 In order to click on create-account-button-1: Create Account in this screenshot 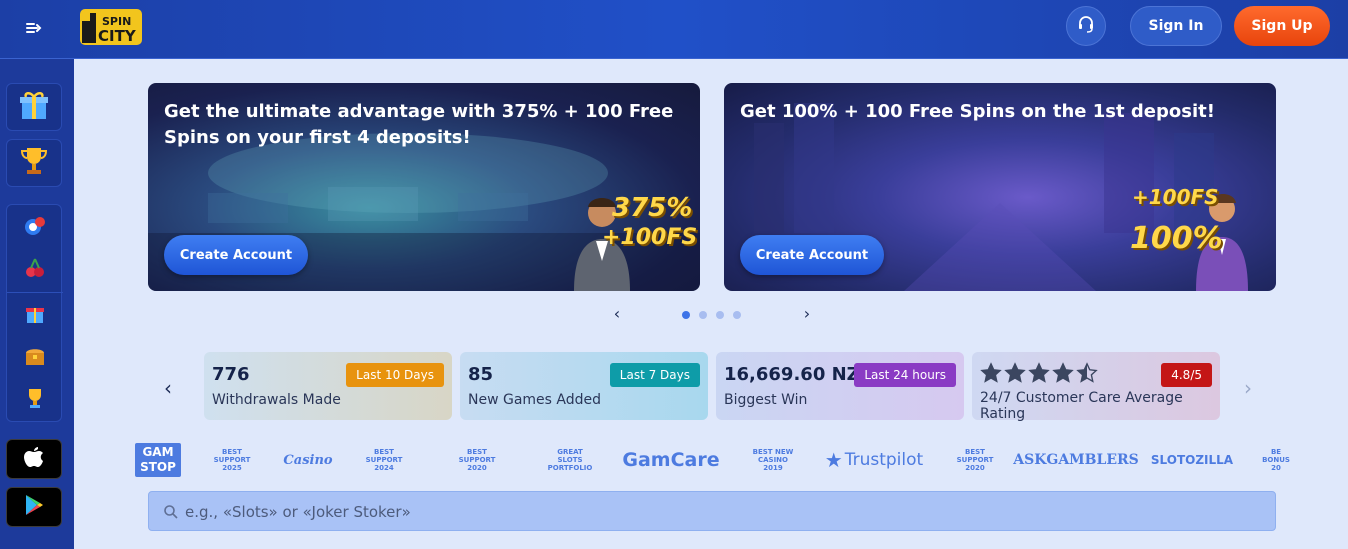, I will do `click(236, 255)`.